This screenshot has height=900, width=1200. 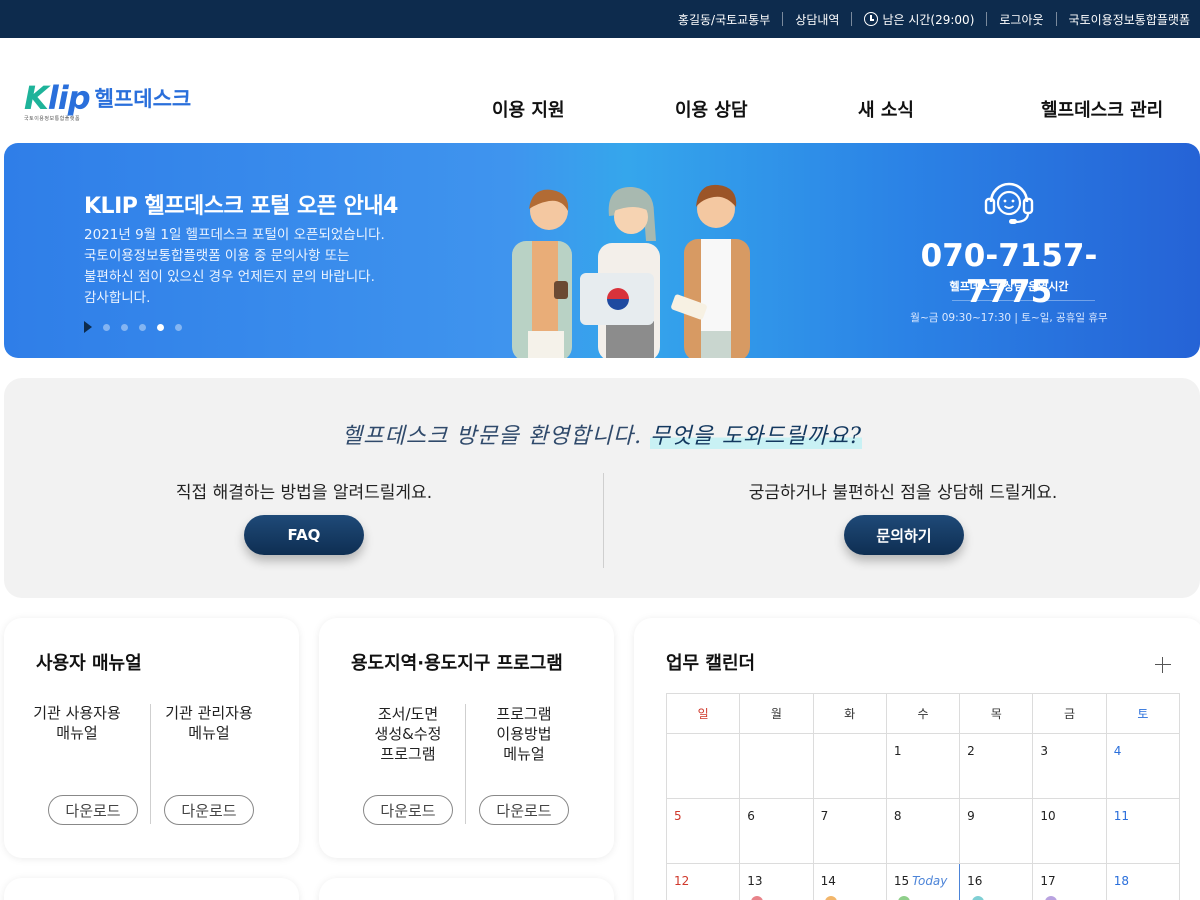 I want to click on platform-link: 국토이용정보통합플랫폼, so click(x=1127, y=19).